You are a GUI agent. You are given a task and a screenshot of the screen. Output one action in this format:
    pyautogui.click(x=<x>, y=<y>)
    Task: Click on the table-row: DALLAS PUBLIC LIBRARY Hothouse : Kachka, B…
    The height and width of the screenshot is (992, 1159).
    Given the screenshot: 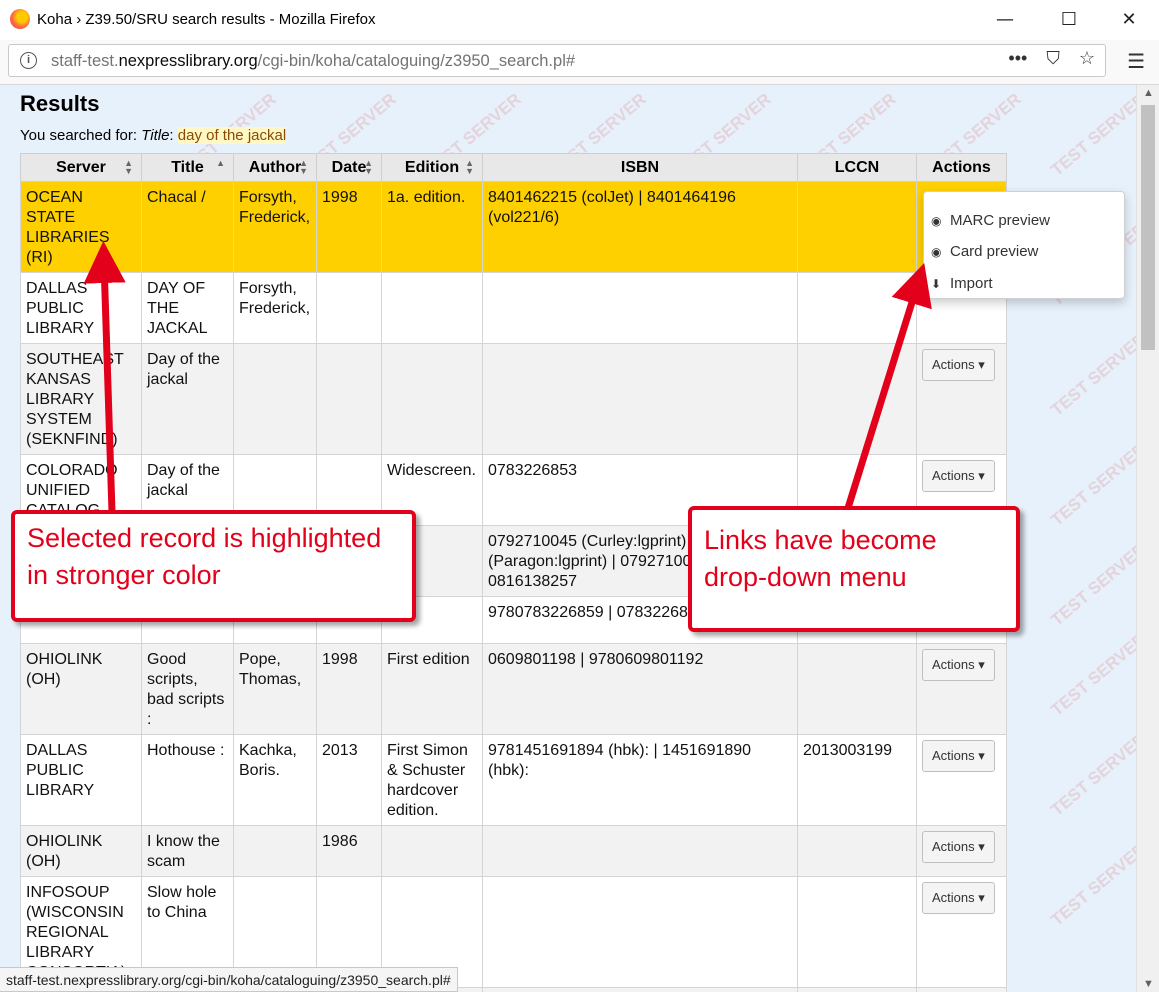 What is the action you would take?
    pyautogui.click(x=513, y=780)
    